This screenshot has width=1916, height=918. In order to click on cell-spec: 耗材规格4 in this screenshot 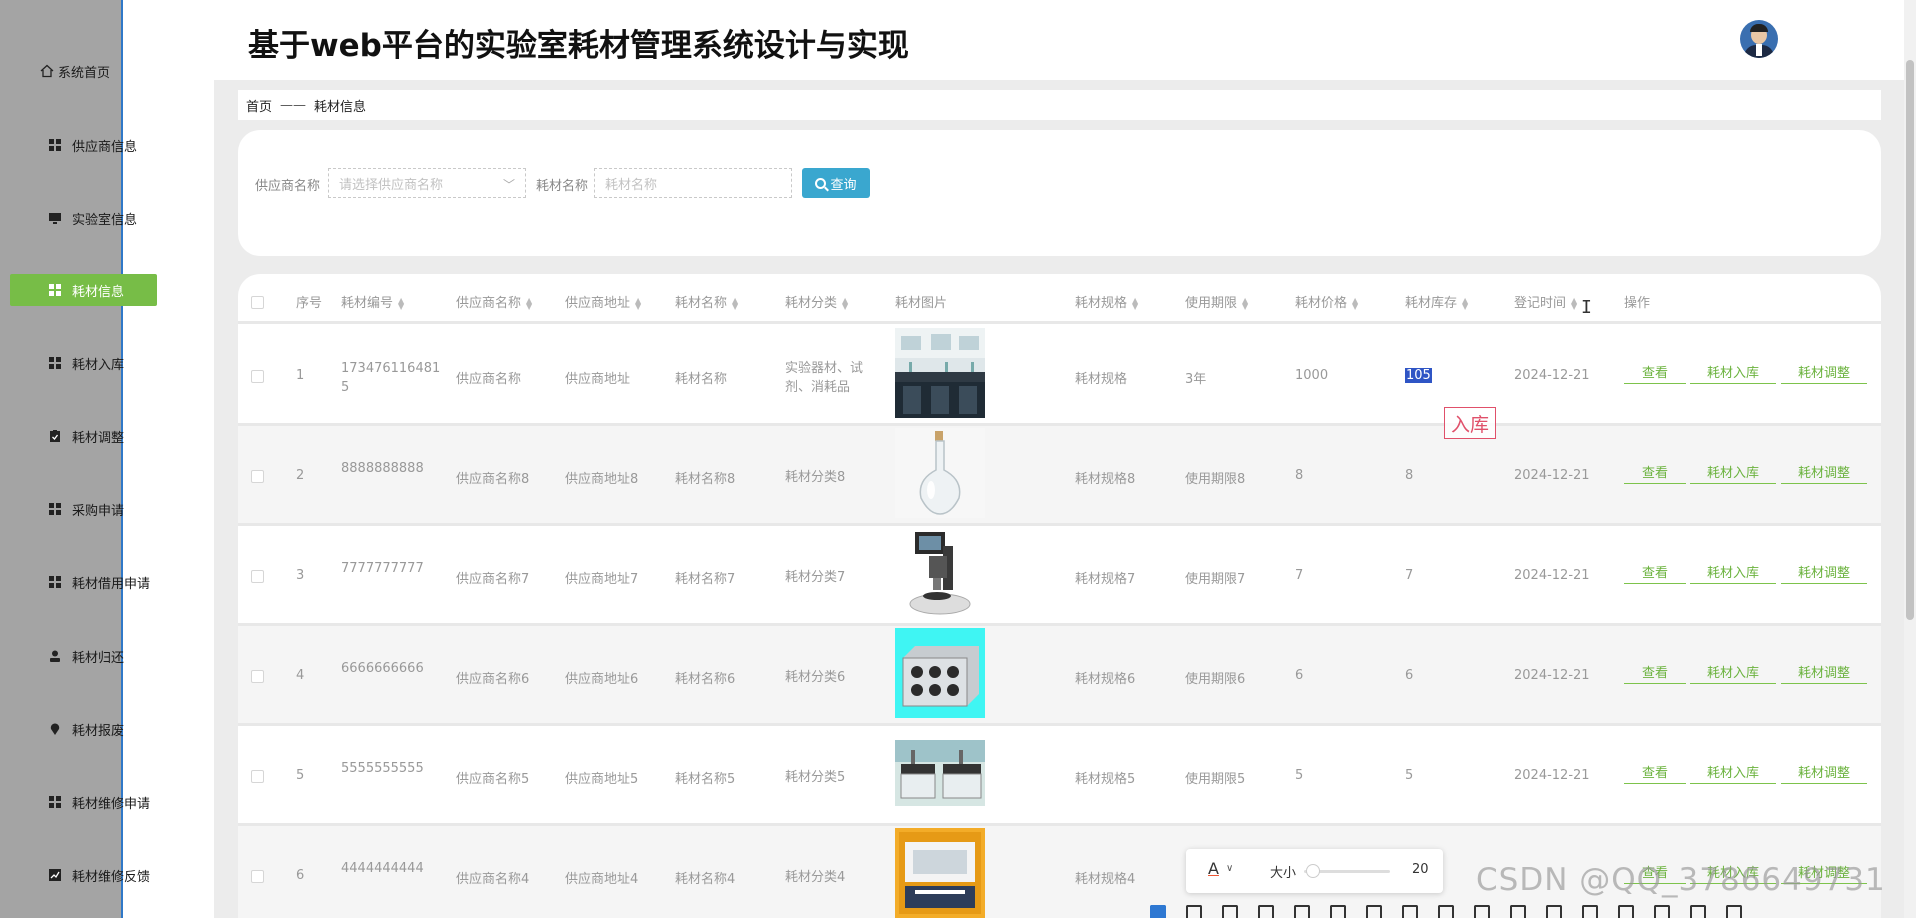, I will do `click(1105, 879)`.